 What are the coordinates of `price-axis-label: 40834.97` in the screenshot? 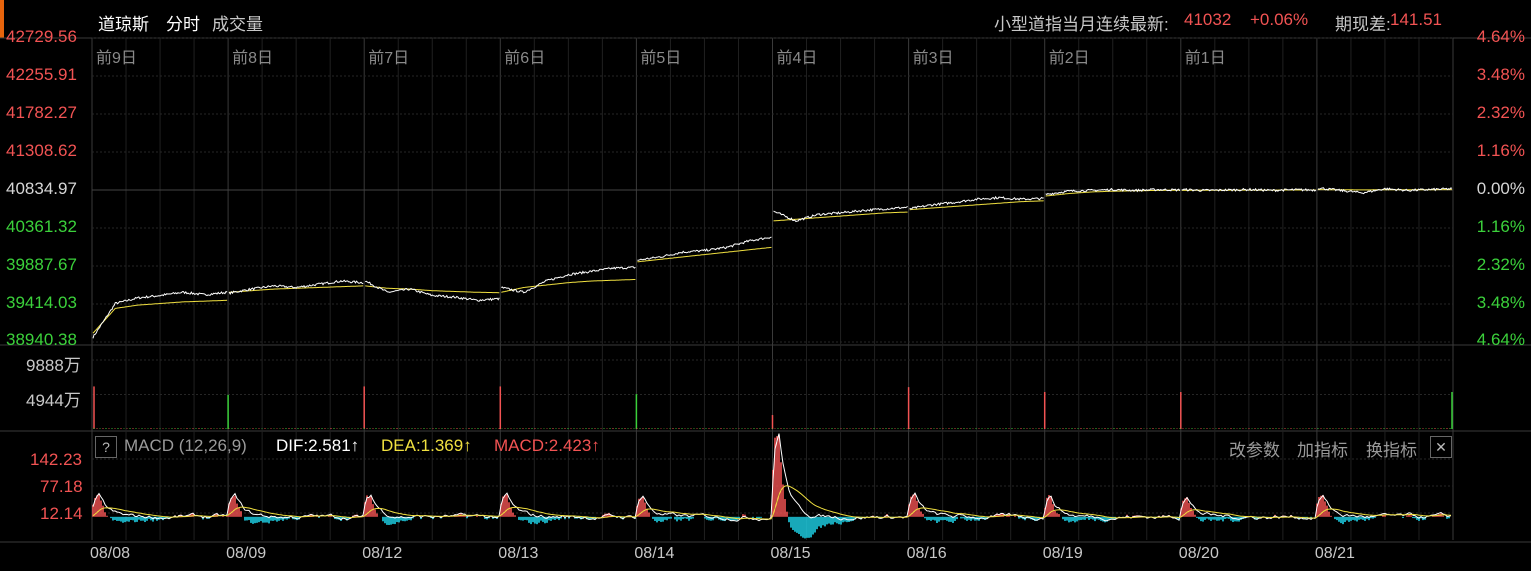 It's located at (41, 188).